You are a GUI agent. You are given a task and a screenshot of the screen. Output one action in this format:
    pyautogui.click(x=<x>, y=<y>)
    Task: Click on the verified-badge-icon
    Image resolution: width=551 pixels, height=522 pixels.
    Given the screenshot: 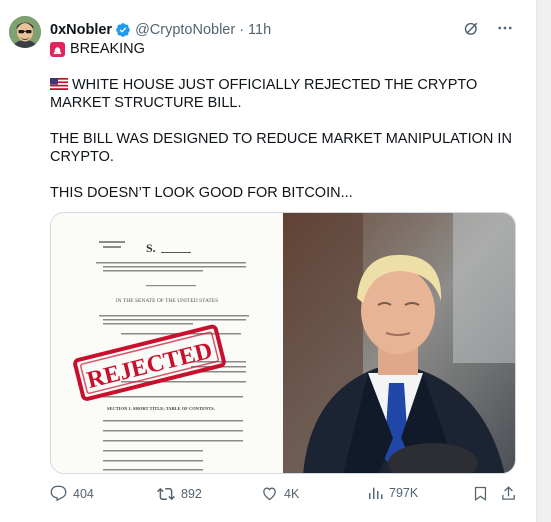 What is the action you would take?
    pyautogui.click(x=123, y=30)
    